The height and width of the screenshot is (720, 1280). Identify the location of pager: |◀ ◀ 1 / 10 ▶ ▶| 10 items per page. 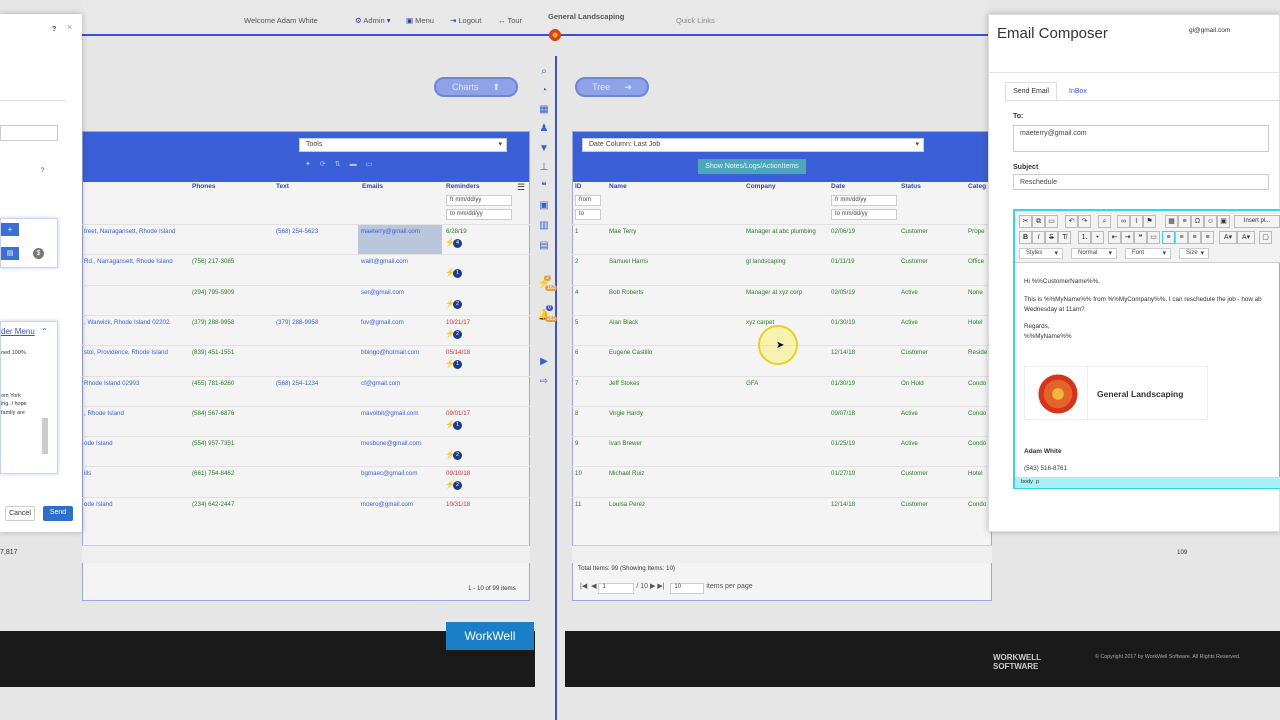
(666, 588).